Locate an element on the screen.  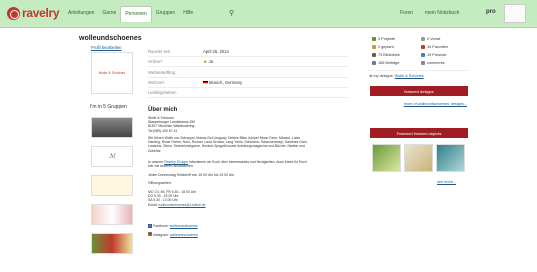
ravelry-logo: ravelry is located at coordinates (33, 13).